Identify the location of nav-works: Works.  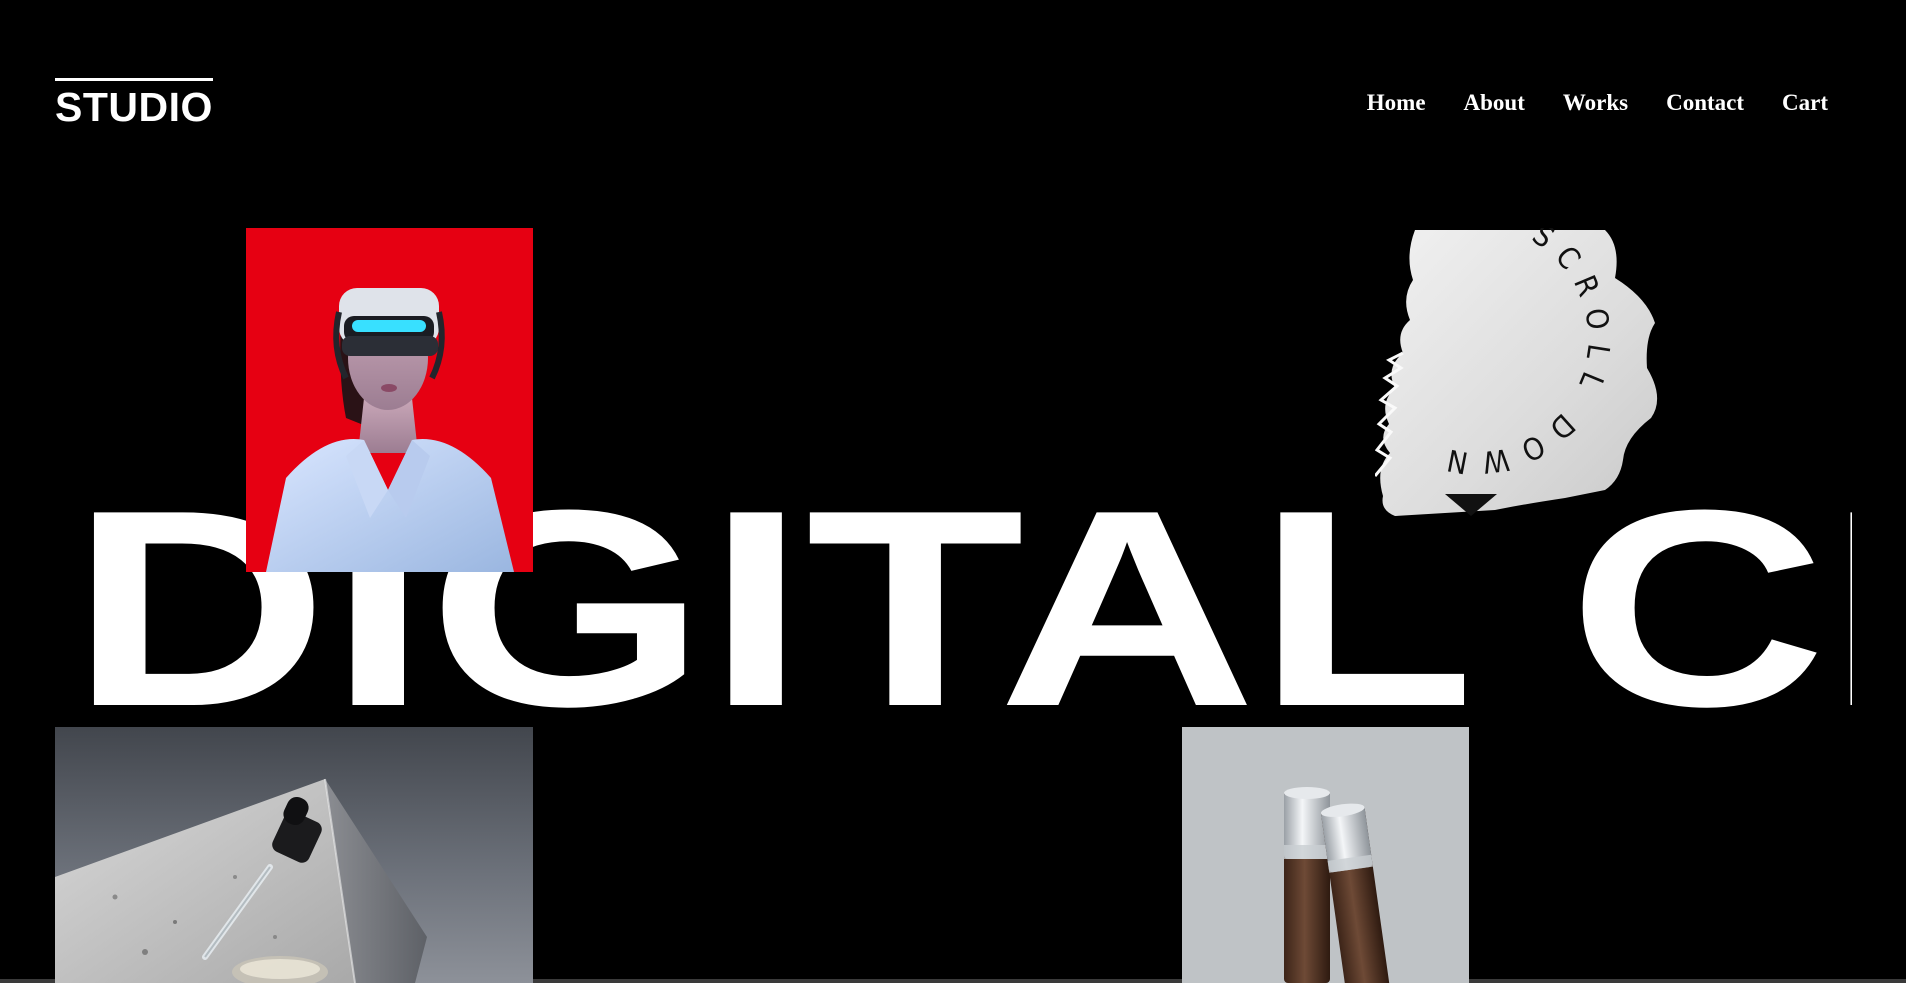
(1595, 103).